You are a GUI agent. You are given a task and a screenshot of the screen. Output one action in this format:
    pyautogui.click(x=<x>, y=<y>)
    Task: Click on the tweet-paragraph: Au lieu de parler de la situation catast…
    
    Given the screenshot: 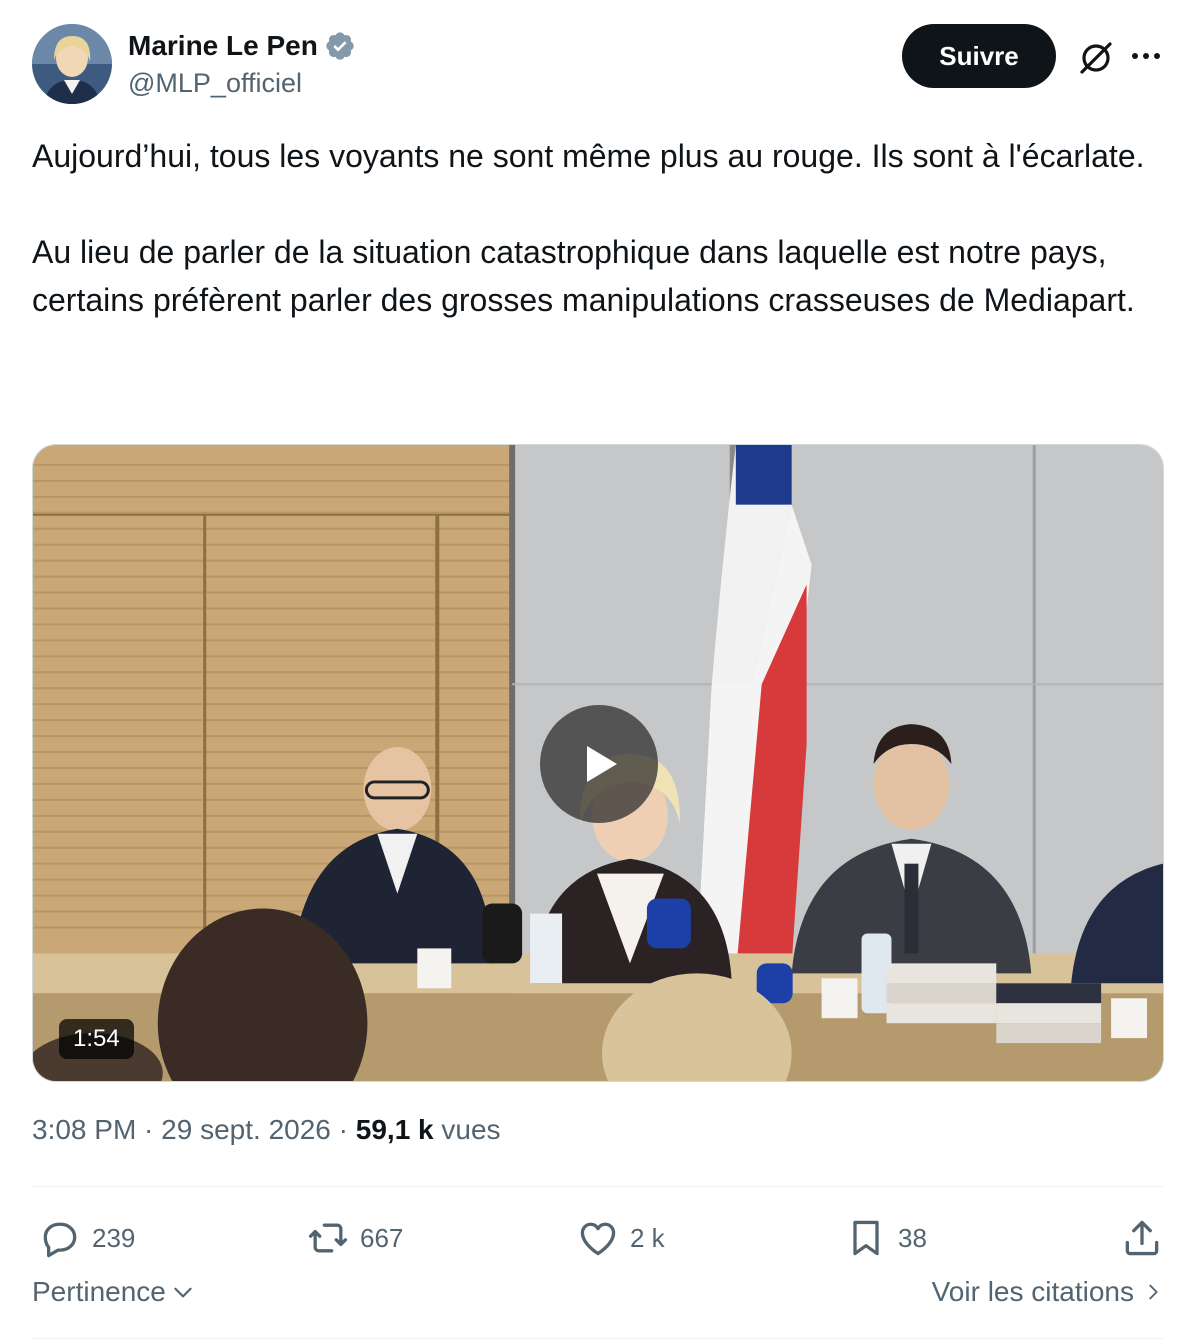 What is the action you would take?
    pyautogui.click(x=583, y=276)
    